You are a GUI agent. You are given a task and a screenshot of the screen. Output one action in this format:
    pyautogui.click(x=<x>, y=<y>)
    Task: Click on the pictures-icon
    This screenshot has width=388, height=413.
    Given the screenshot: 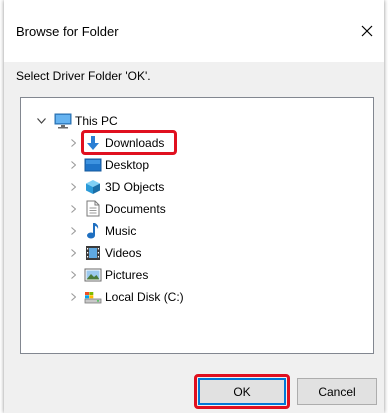 What is the action you would take?
    pyautogui.click(x=93, y=275)
    